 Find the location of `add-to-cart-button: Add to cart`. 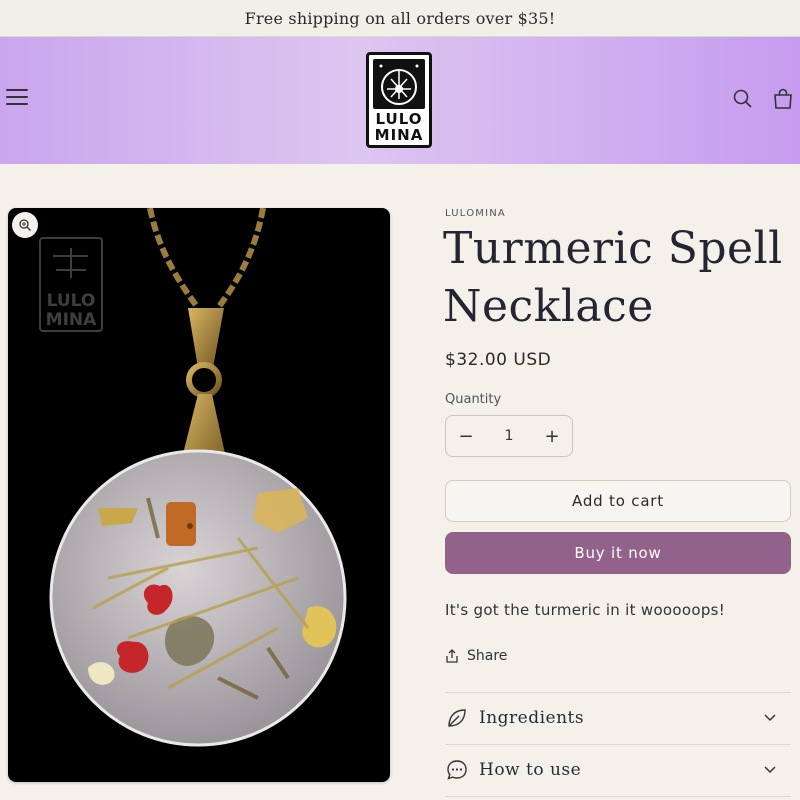

add-to-cart-button: Add to cart is located at coordinates (618, 501).